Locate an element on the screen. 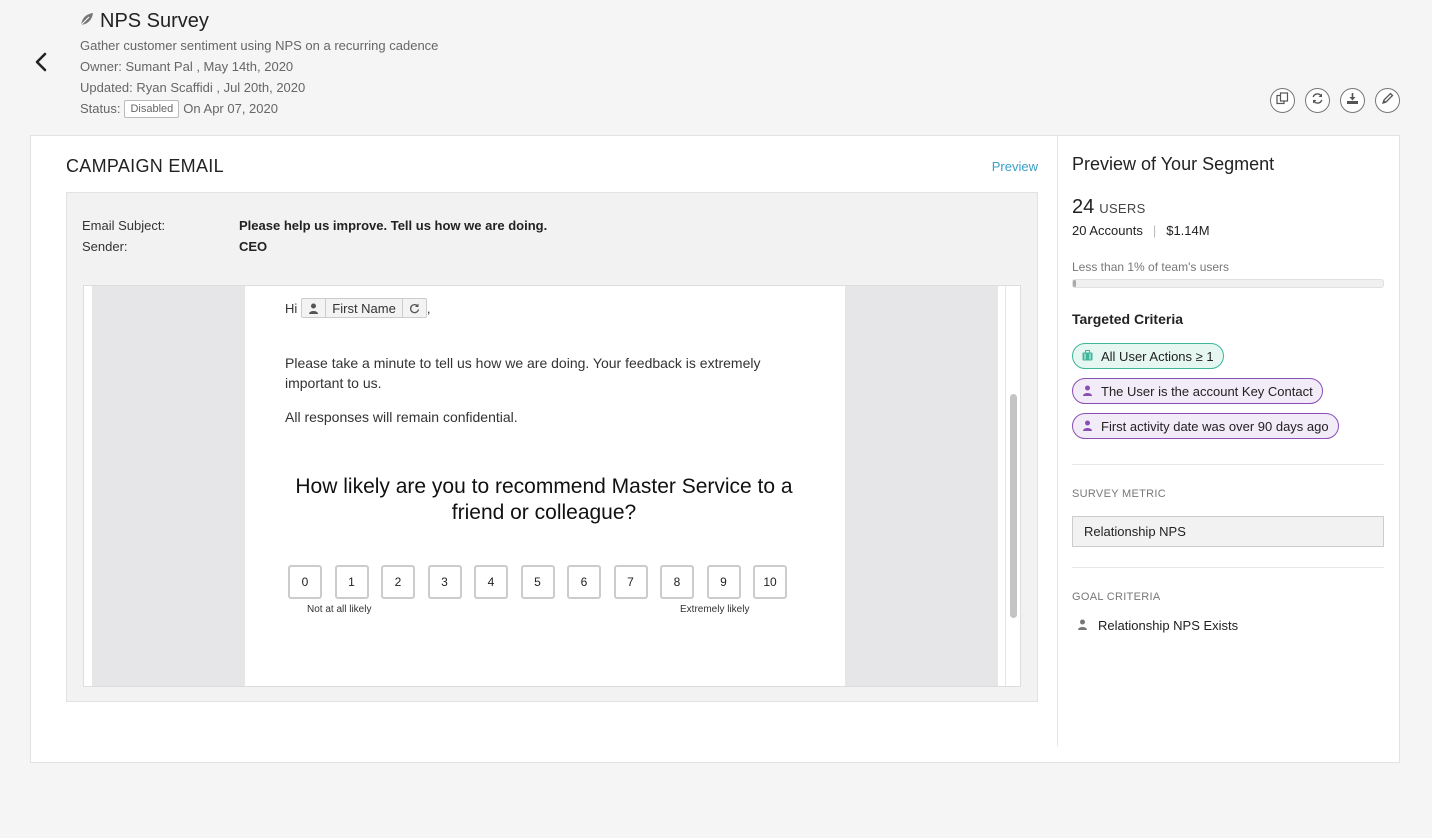 This screenshot has width=1432, height=838. percent-bar is located at coordinates (1228, 283).